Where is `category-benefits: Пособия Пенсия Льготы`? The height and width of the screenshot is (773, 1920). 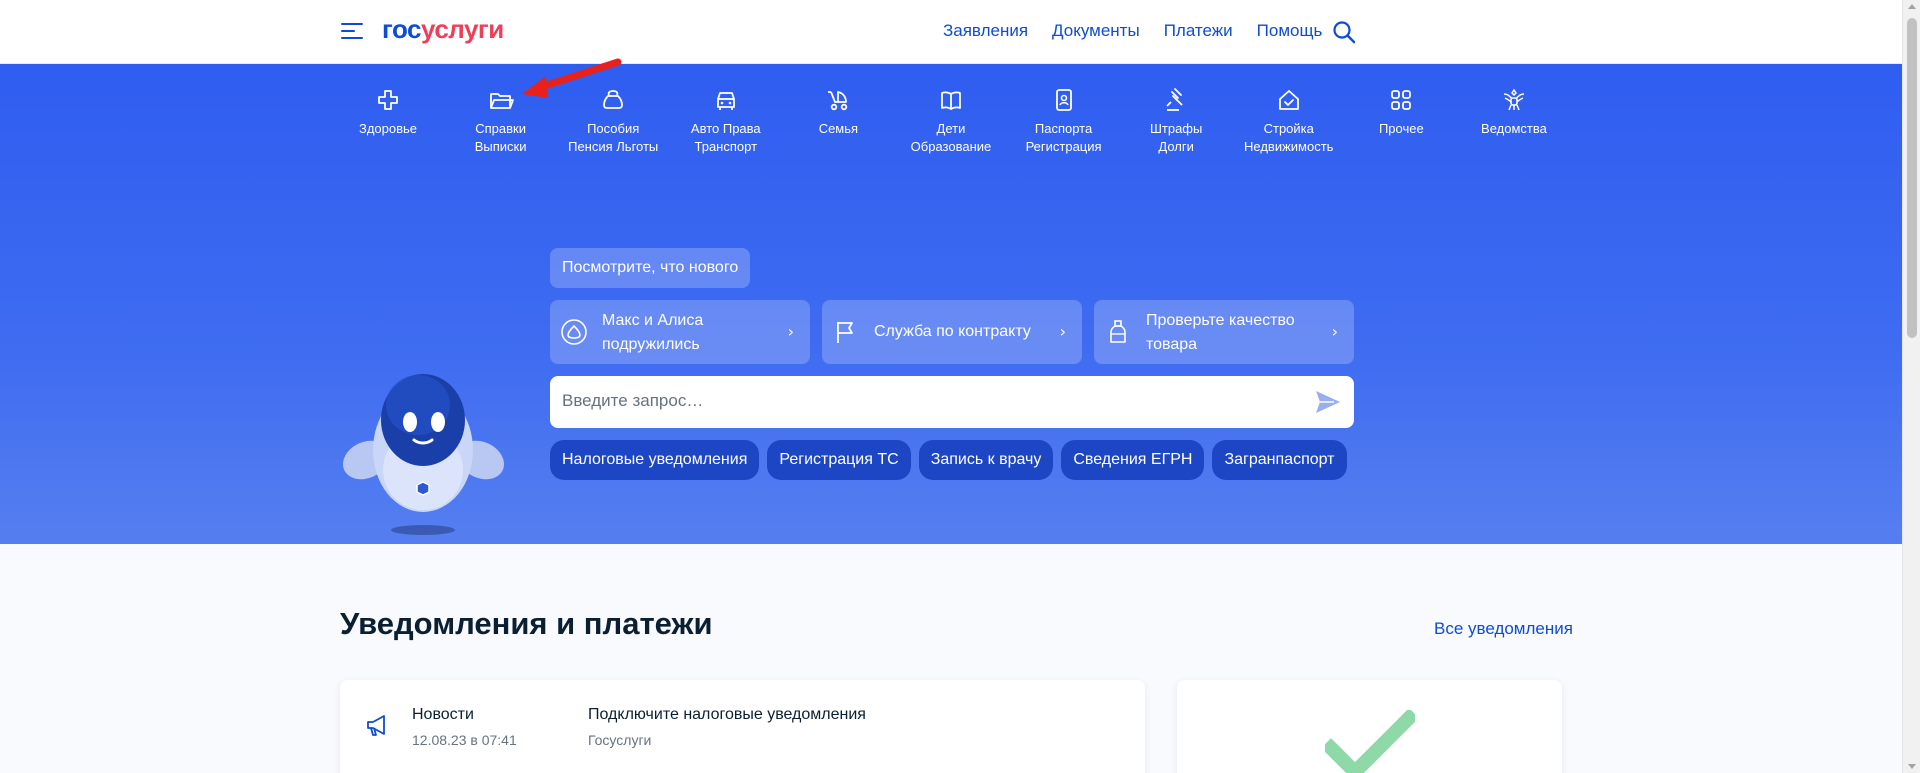 category-benefits: Пособия Пенсия Льготы is located at coordinates (613, 121).